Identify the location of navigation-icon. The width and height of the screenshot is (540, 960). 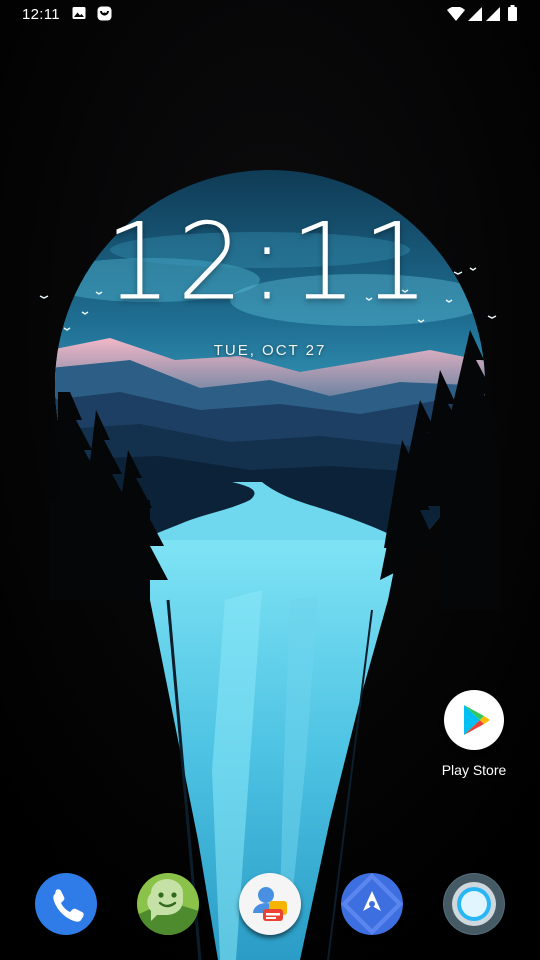
(372, 904).